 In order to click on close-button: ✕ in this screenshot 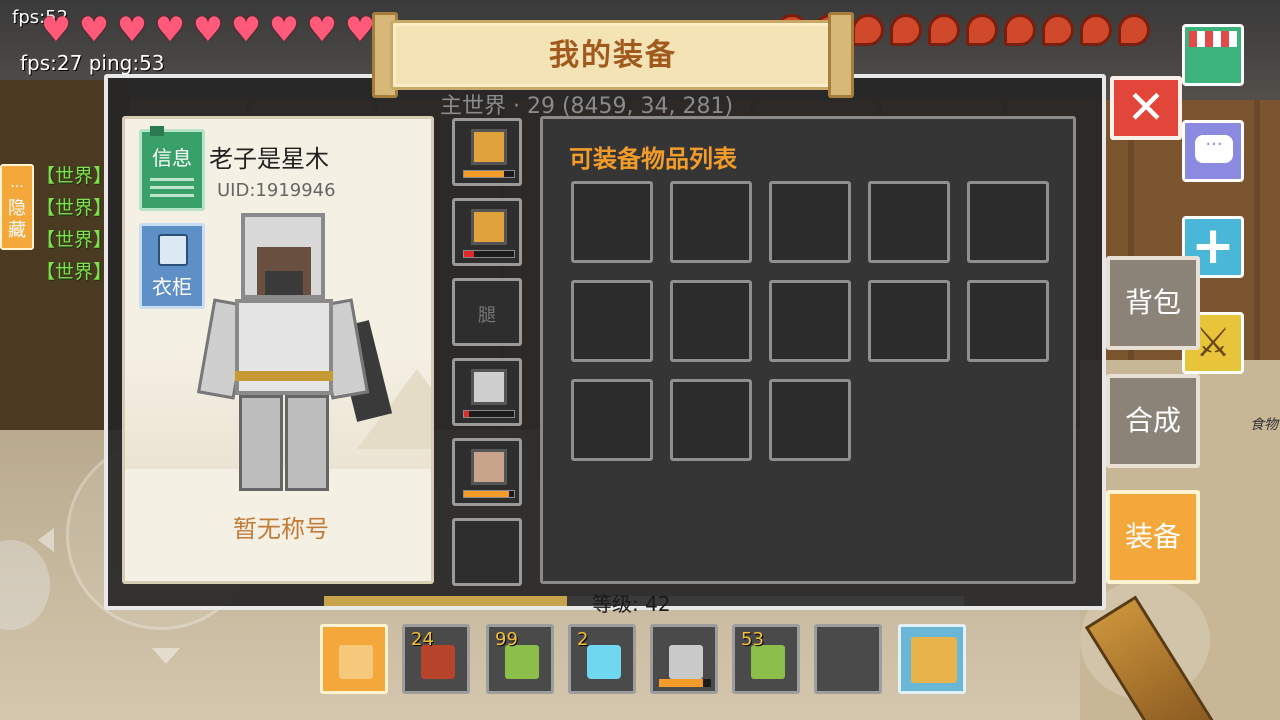, I will do `click(1146, 108)`.